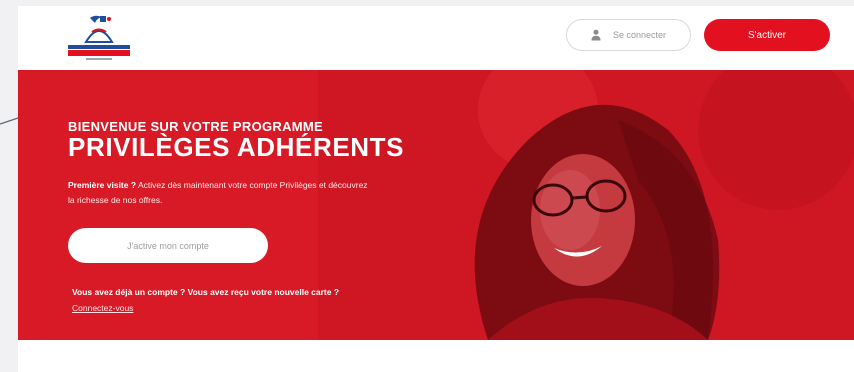 The width and height of the screenshot is (854, 372). What do you see at coordinates (168, 245) in the screenshot?
I see `activate-account-button: J'active mon compte` at bounding box center [168, 245].